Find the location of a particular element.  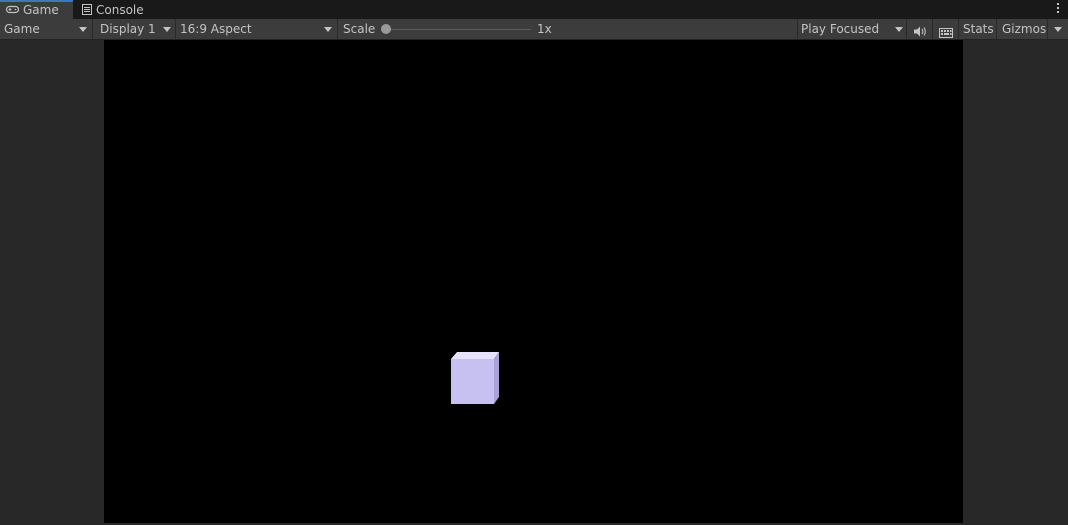

play-mode-dropdown: Play Focused is located at coordinates (852, 29).